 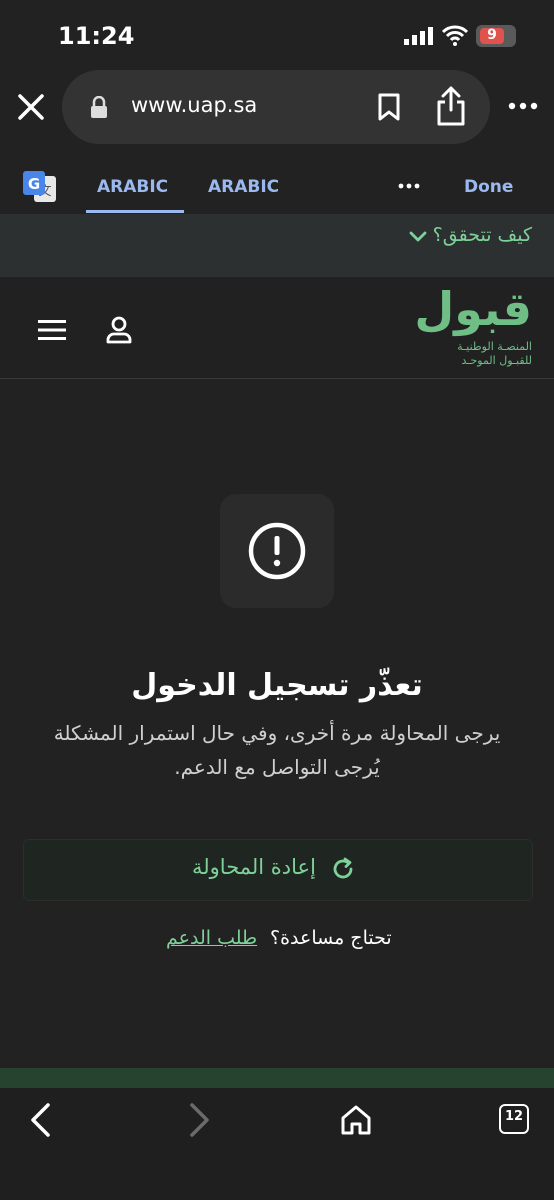 I want to click on google-translate-icon: 文 G, so click(x=40, y=187).